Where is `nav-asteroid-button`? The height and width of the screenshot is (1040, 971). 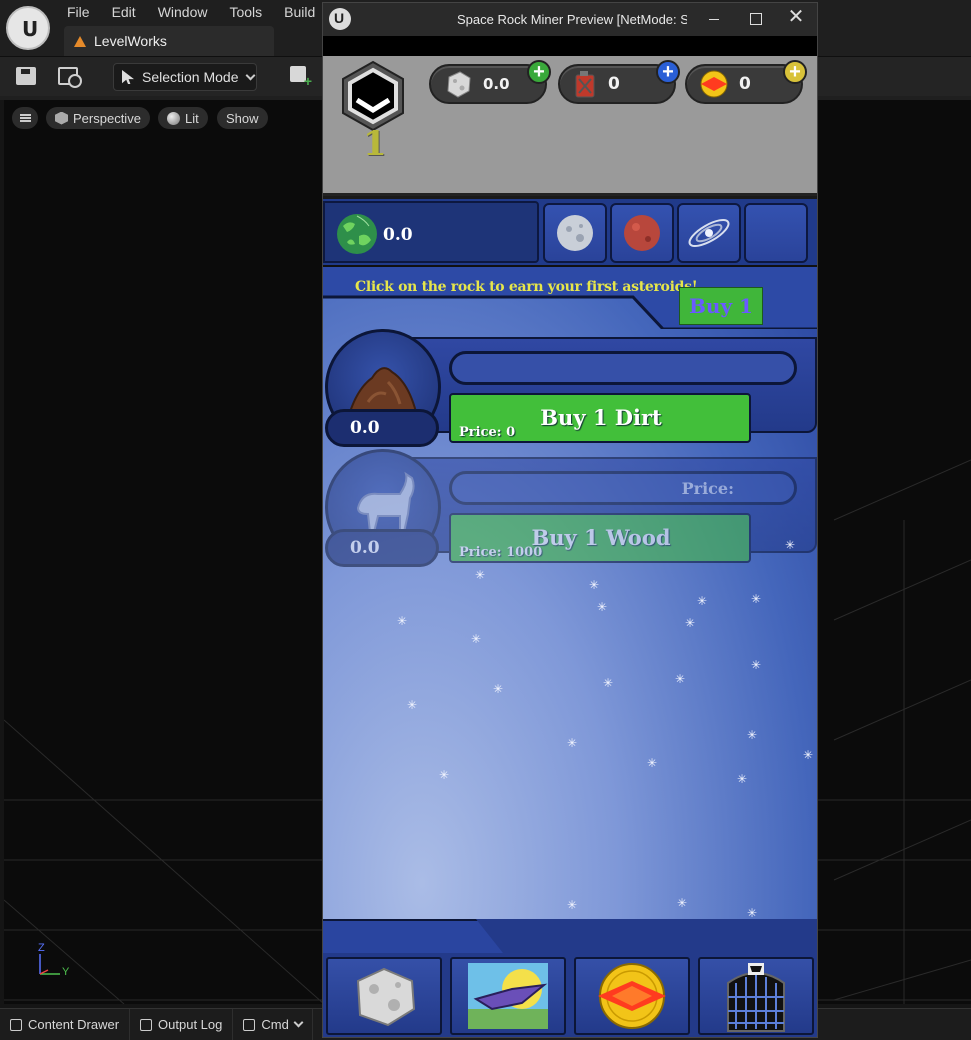 nav-asteroid-button is located at coordinates (384, 996).